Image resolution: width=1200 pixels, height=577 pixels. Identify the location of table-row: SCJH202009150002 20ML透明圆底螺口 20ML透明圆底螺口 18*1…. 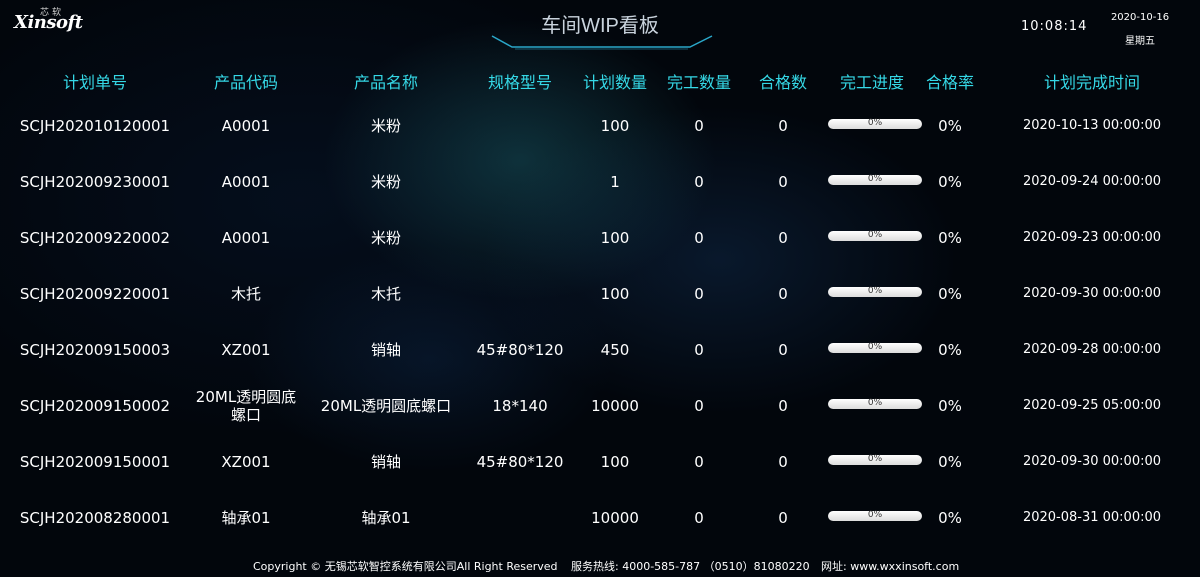
(600, 406).